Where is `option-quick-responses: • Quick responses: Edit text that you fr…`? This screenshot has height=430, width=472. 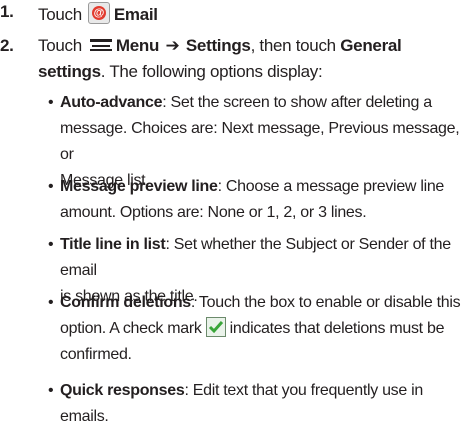 option-quick-responses: • Quick responses: Edit text that you fr… is located at coordinates (258, 404).